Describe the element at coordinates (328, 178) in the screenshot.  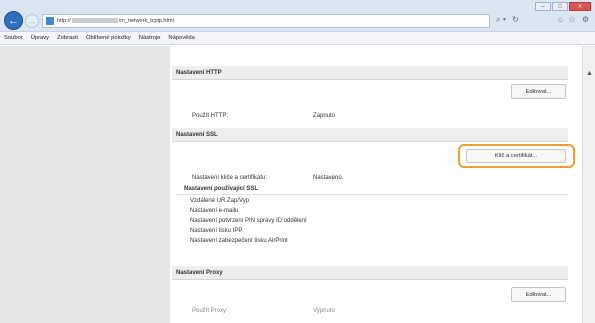
I see `key-cert-value: Nastaveno.` at that location.